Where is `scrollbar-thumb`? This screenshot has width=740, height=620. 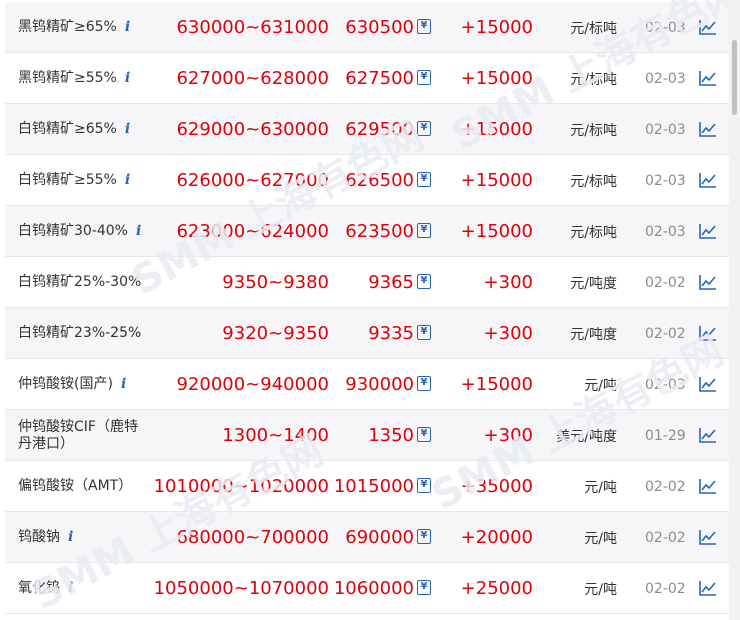
scrollbar-thumb is located at coordinates (734, 77).